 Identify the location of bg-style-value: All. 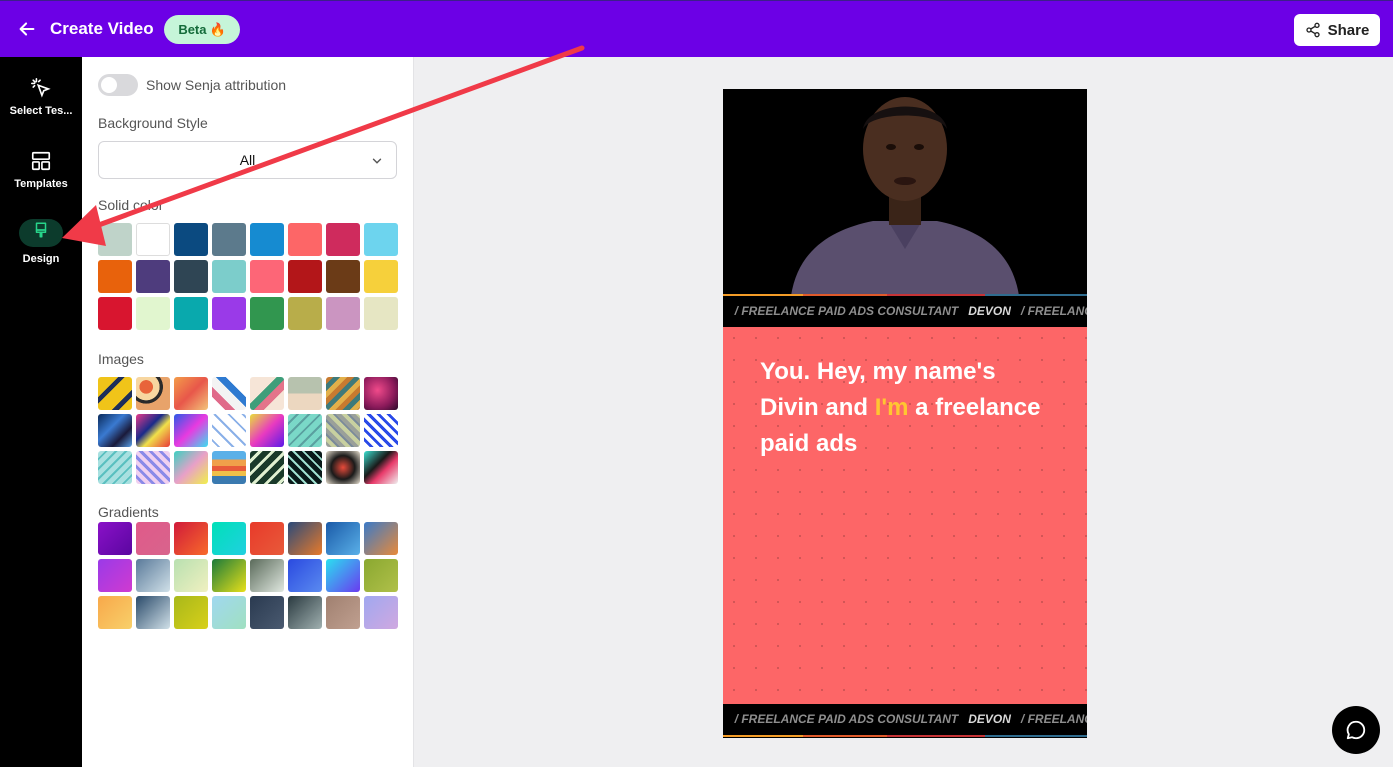
(247, 160).